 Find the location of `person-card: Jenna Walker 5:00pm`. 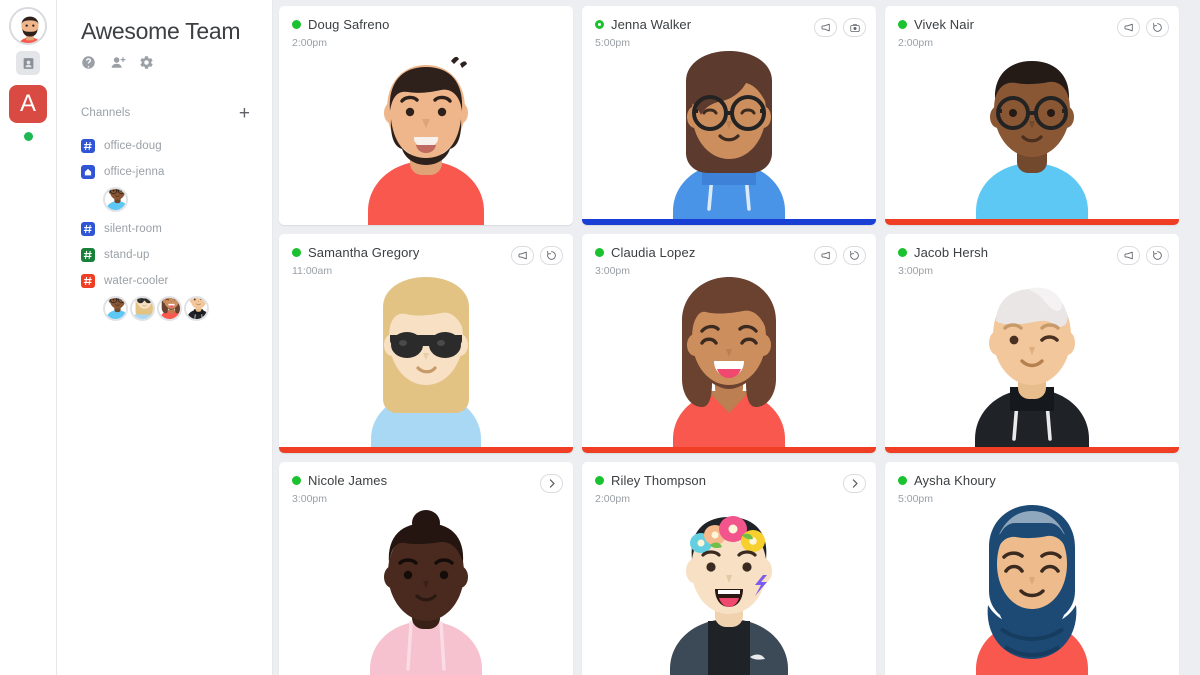

person-card: Jenna Walker 5:00pm is located at coordinates (729, 115).